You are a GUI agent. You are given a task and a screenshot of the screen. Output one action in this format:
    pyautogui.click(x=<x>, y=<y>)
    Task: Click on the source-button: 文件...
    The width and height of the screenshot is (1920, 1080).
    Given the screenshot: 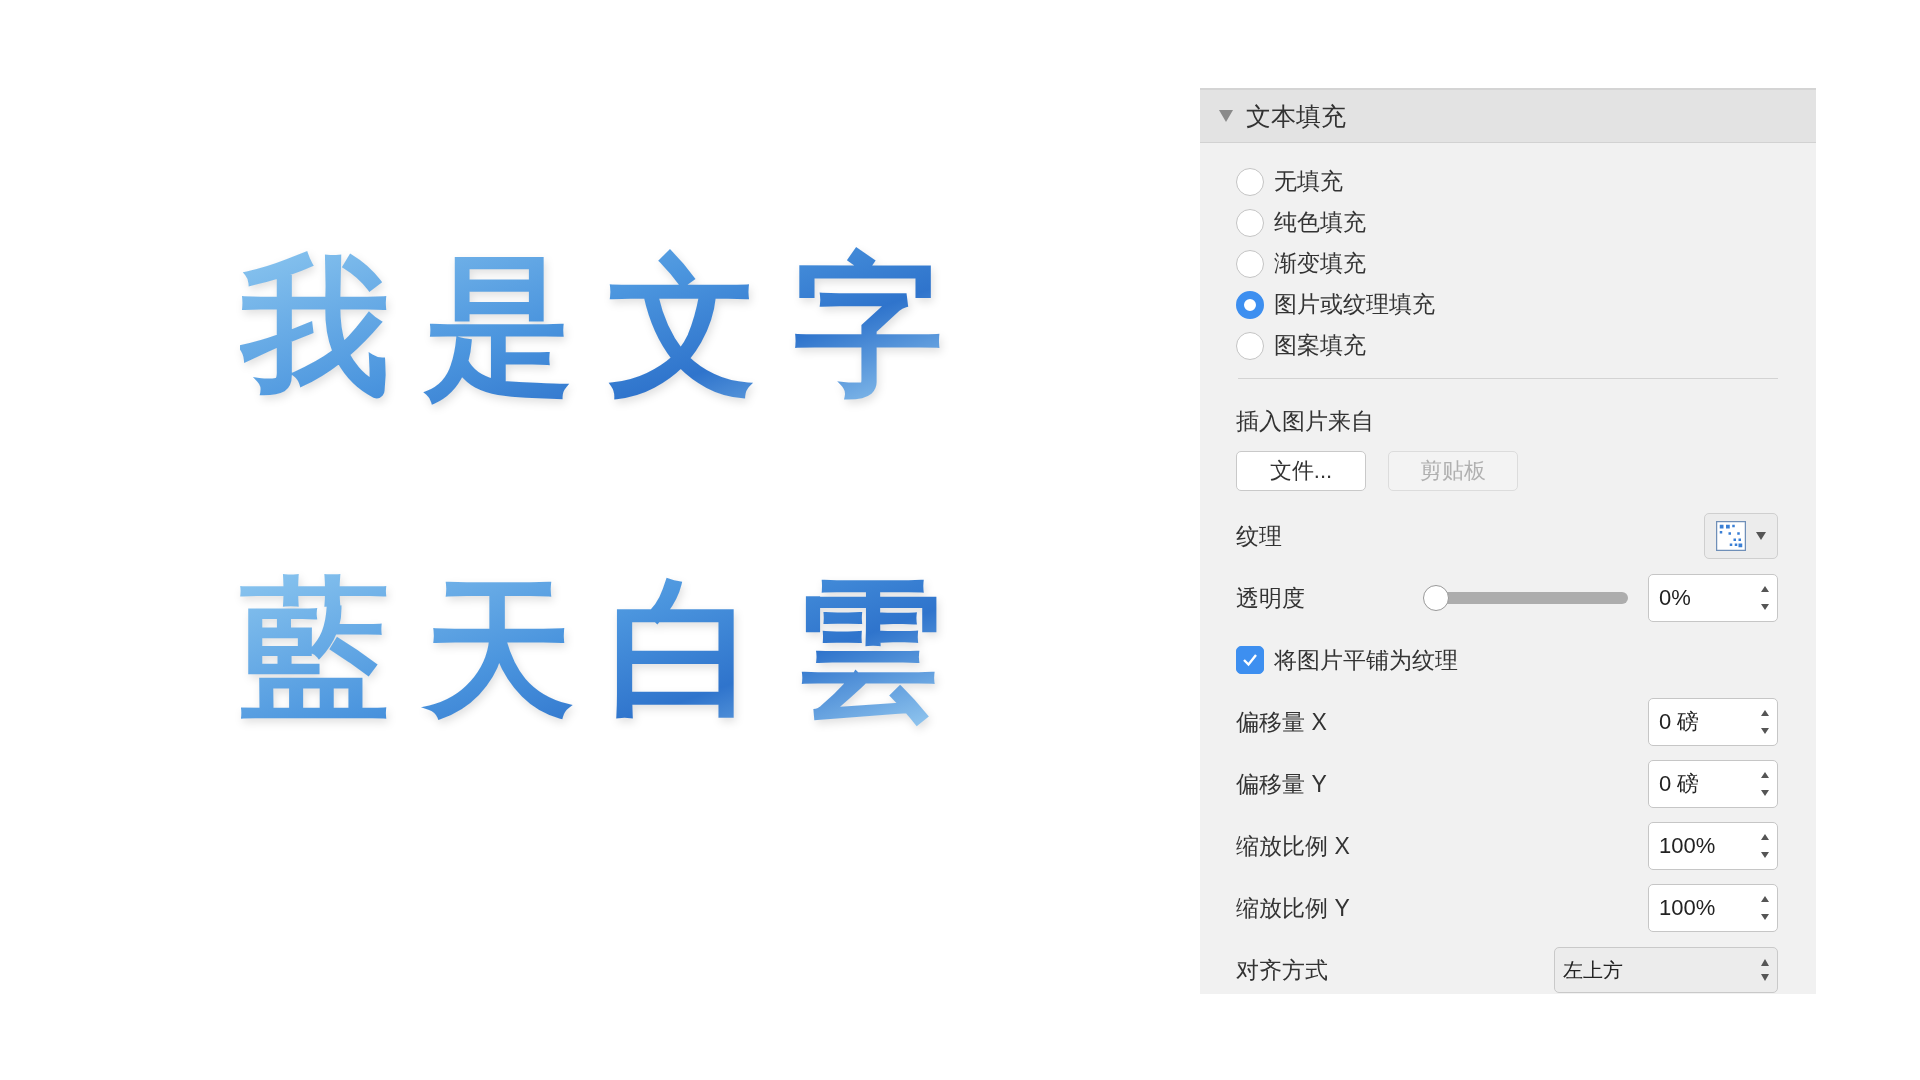 What is the action you would take?
    pyautogui.click(x=1301, y=471)
    